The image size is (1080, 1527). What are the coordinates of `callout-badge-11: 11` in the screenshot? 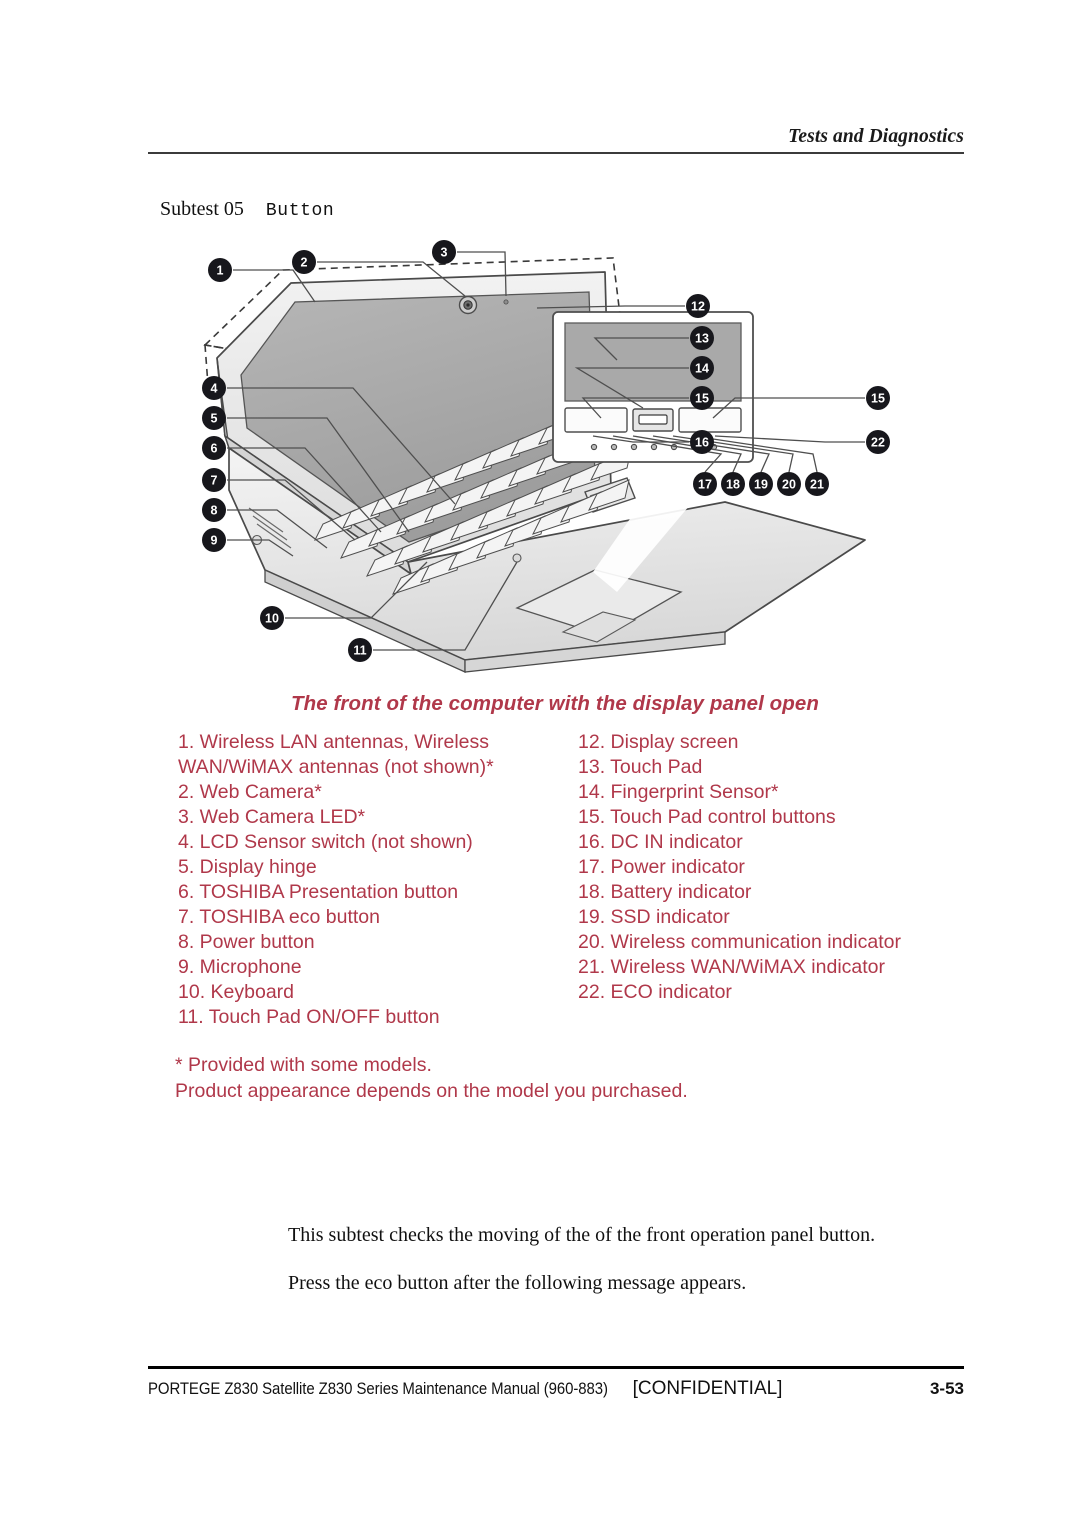 It's located at (360, 650).